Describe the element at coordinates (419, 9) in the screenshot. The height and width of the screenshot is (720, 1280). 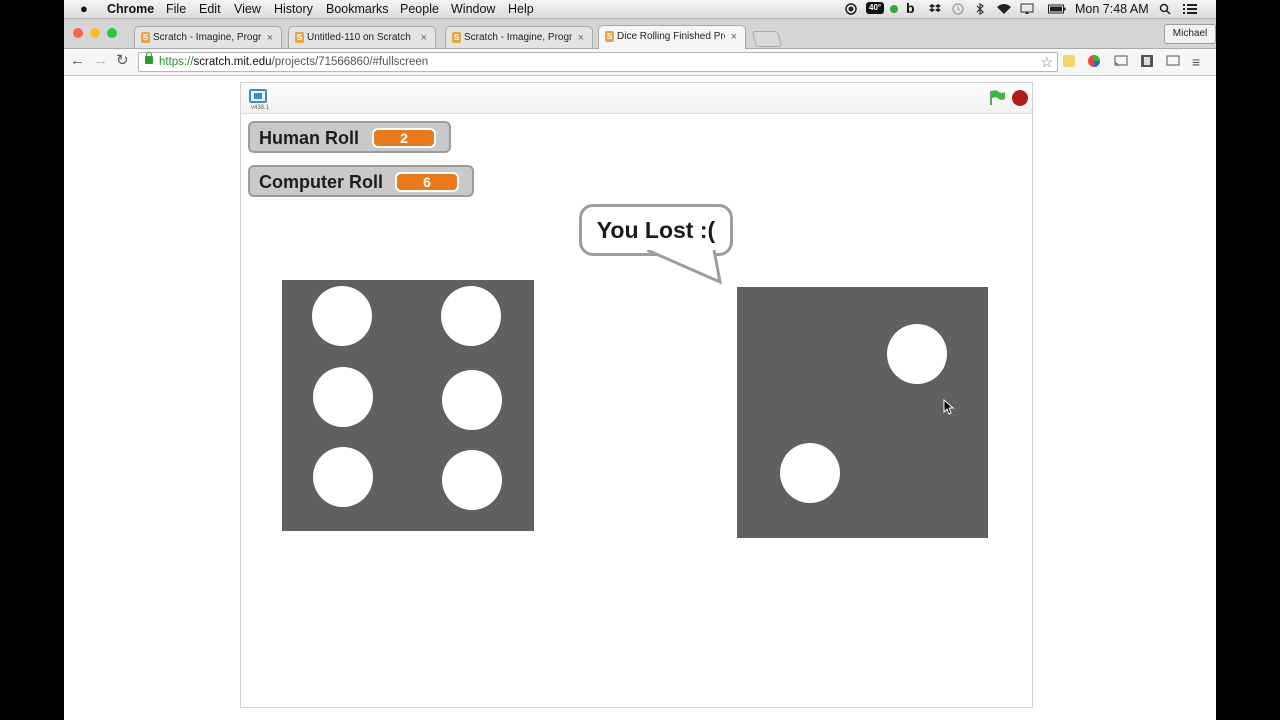
I see `menu-people: People` at that location.